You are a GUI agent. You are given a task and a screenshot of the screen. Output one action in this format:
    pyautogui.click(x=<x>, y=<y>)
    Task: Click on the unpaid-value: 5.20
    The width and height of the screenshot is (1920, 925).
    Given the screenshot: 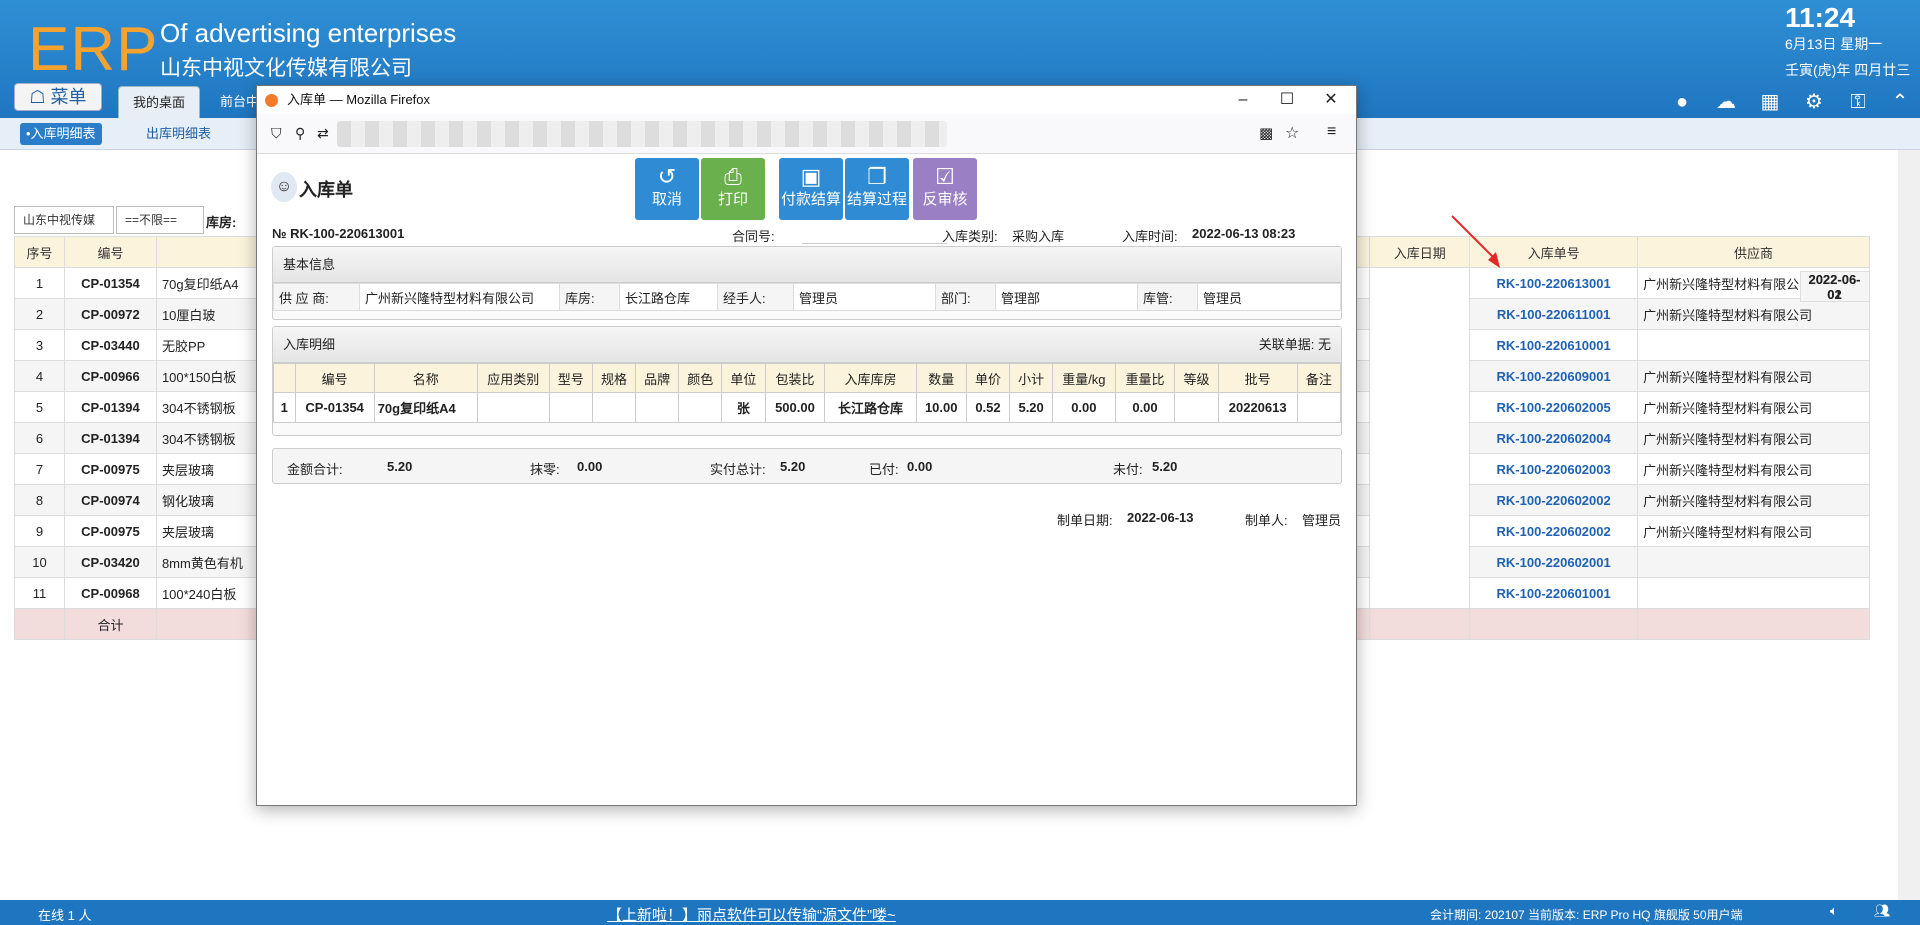 What is the action you would take?
    pyautogui.click(x=1165, y=466)
    